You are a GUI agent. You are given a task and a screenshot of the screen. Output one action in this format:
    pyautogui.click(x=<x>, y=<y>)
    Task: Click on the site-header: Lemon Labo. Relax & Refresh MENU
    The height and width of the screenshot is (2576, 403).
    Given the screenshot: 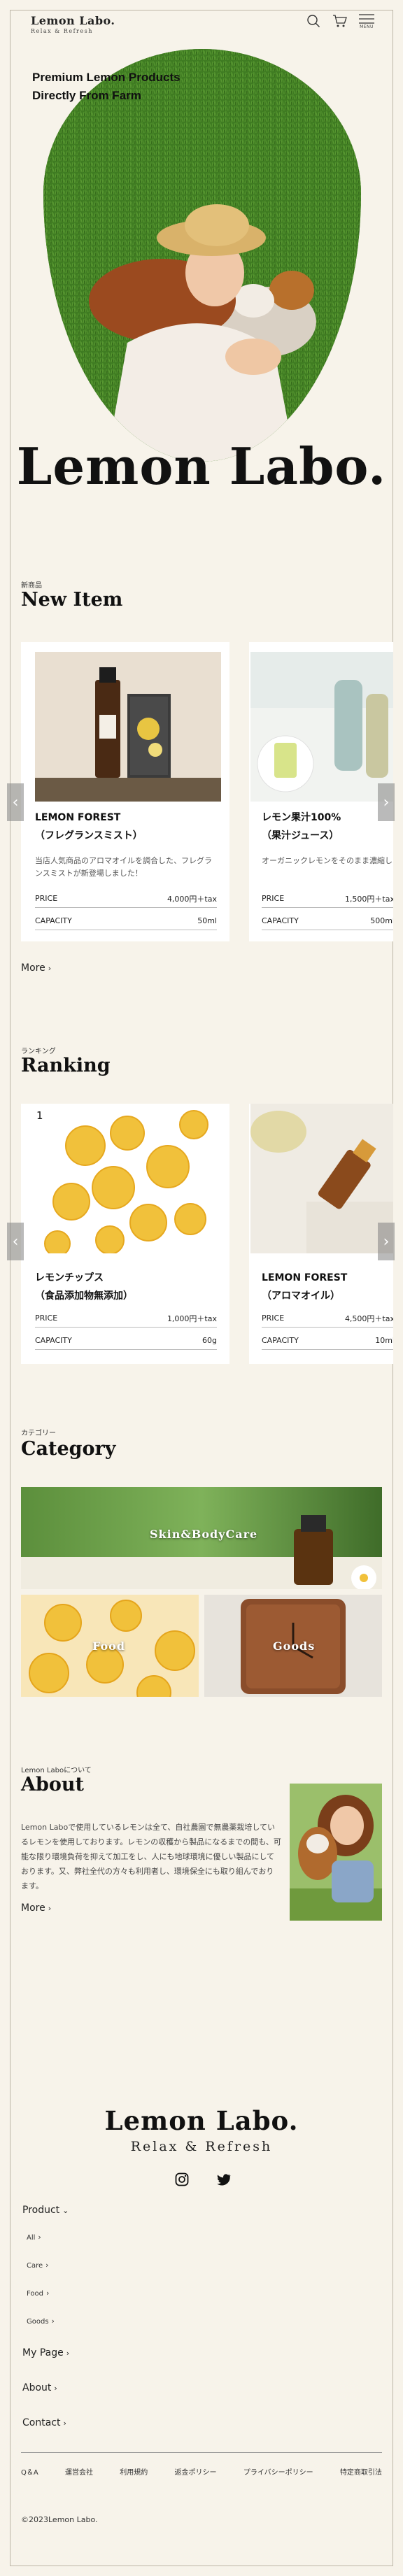 What is the action you would take?
    pyautogui.click(x=201, y=24)
    